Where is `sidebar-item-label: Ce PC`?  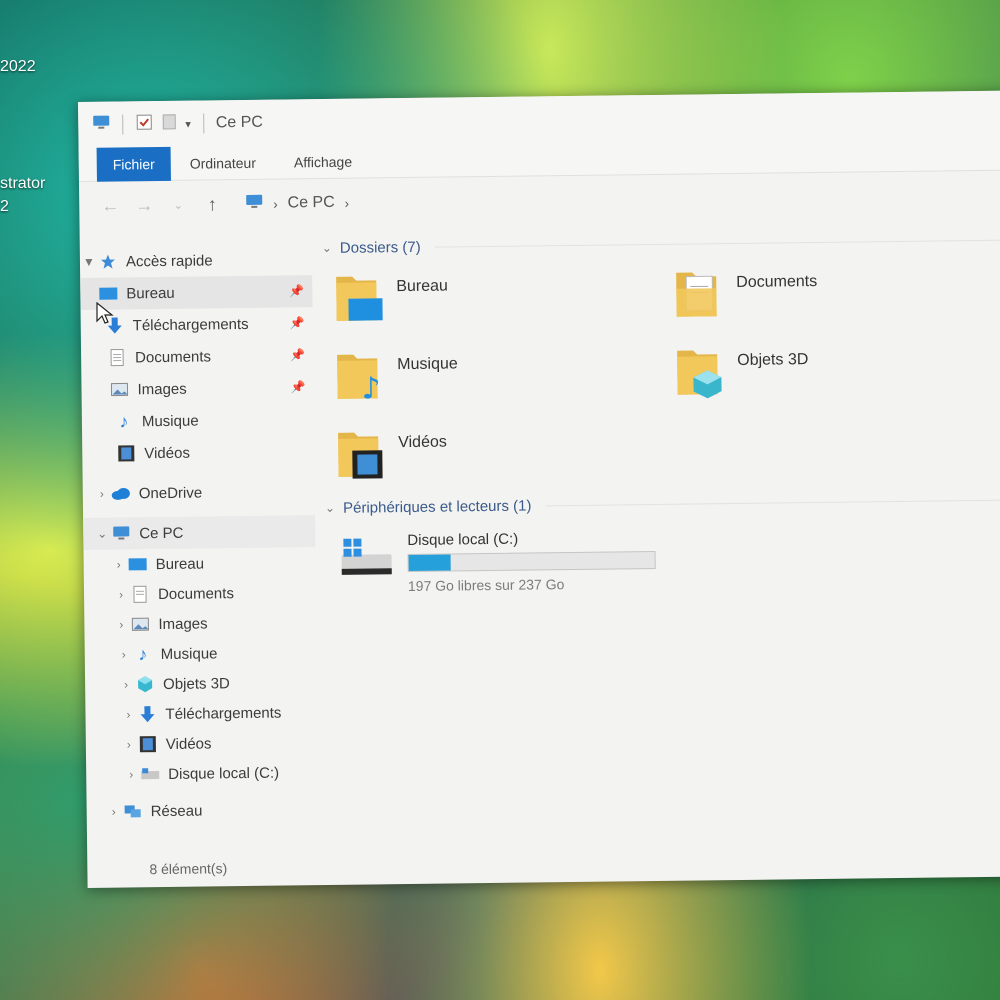
sidebar-item-label: Ce PC is located at coordinates (161, 533).